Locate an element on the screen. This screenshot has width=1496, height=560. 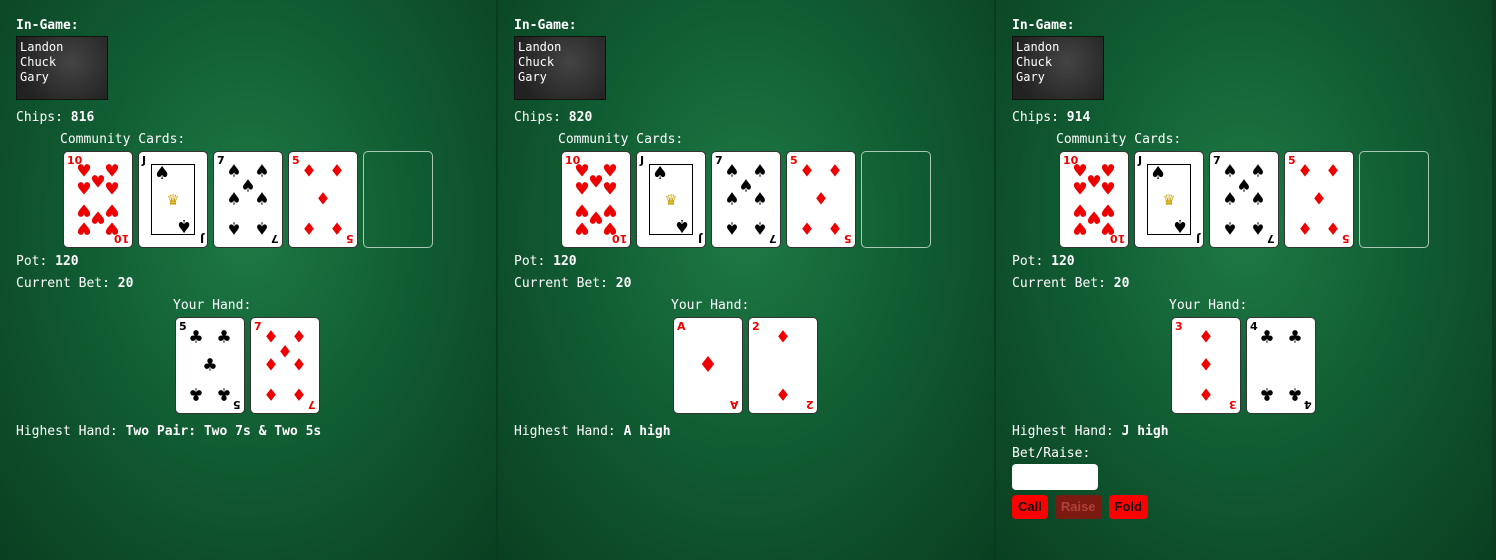
card-pips: ♣ ♣ ♣ ♣ is located at coordinates (1280, 366).